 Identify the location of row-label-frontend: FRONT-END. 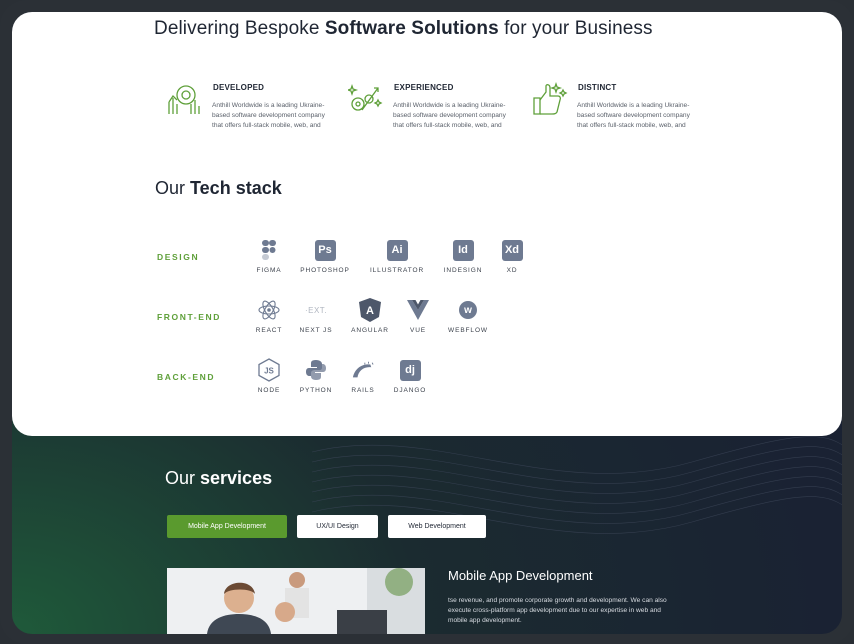
(189, 317).